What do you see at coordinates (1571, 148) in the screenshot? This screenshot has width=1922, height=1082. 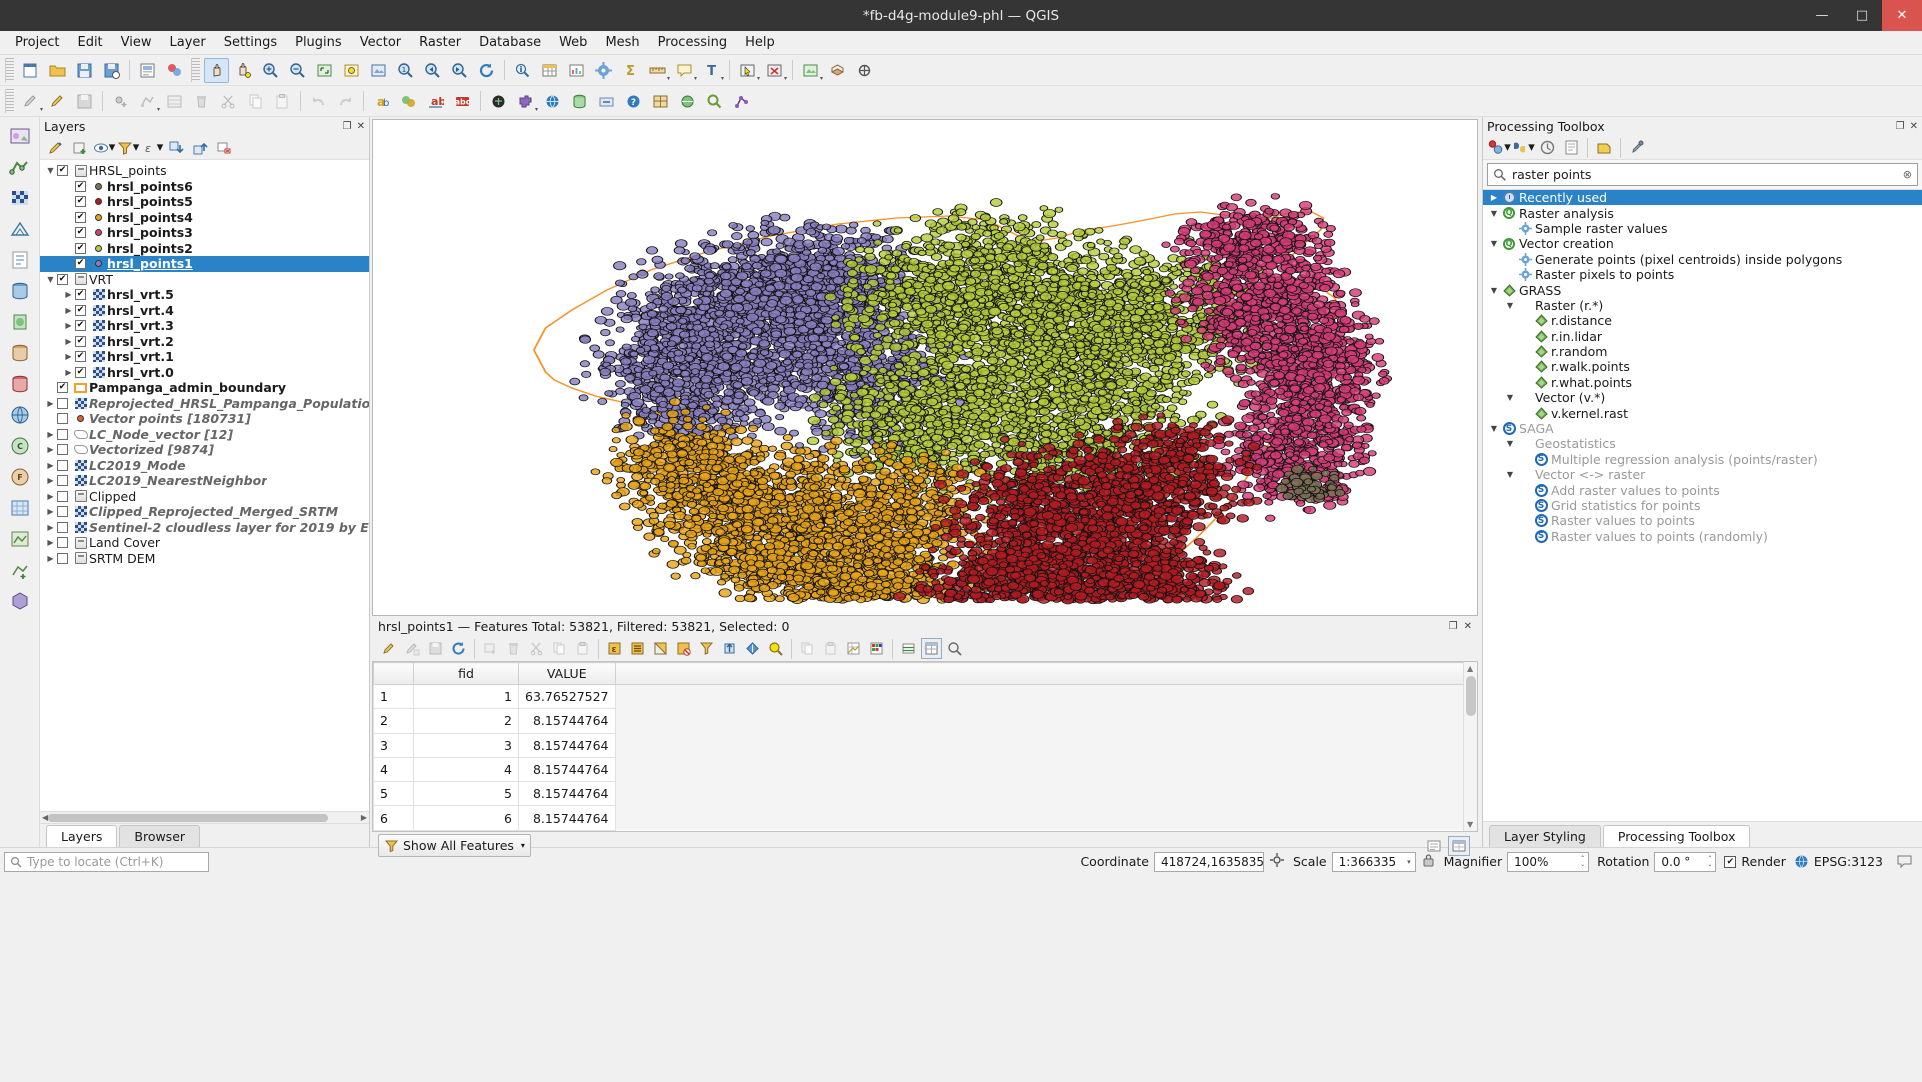 I see `results-viewer-icon` at bounding box center [1571, 148].